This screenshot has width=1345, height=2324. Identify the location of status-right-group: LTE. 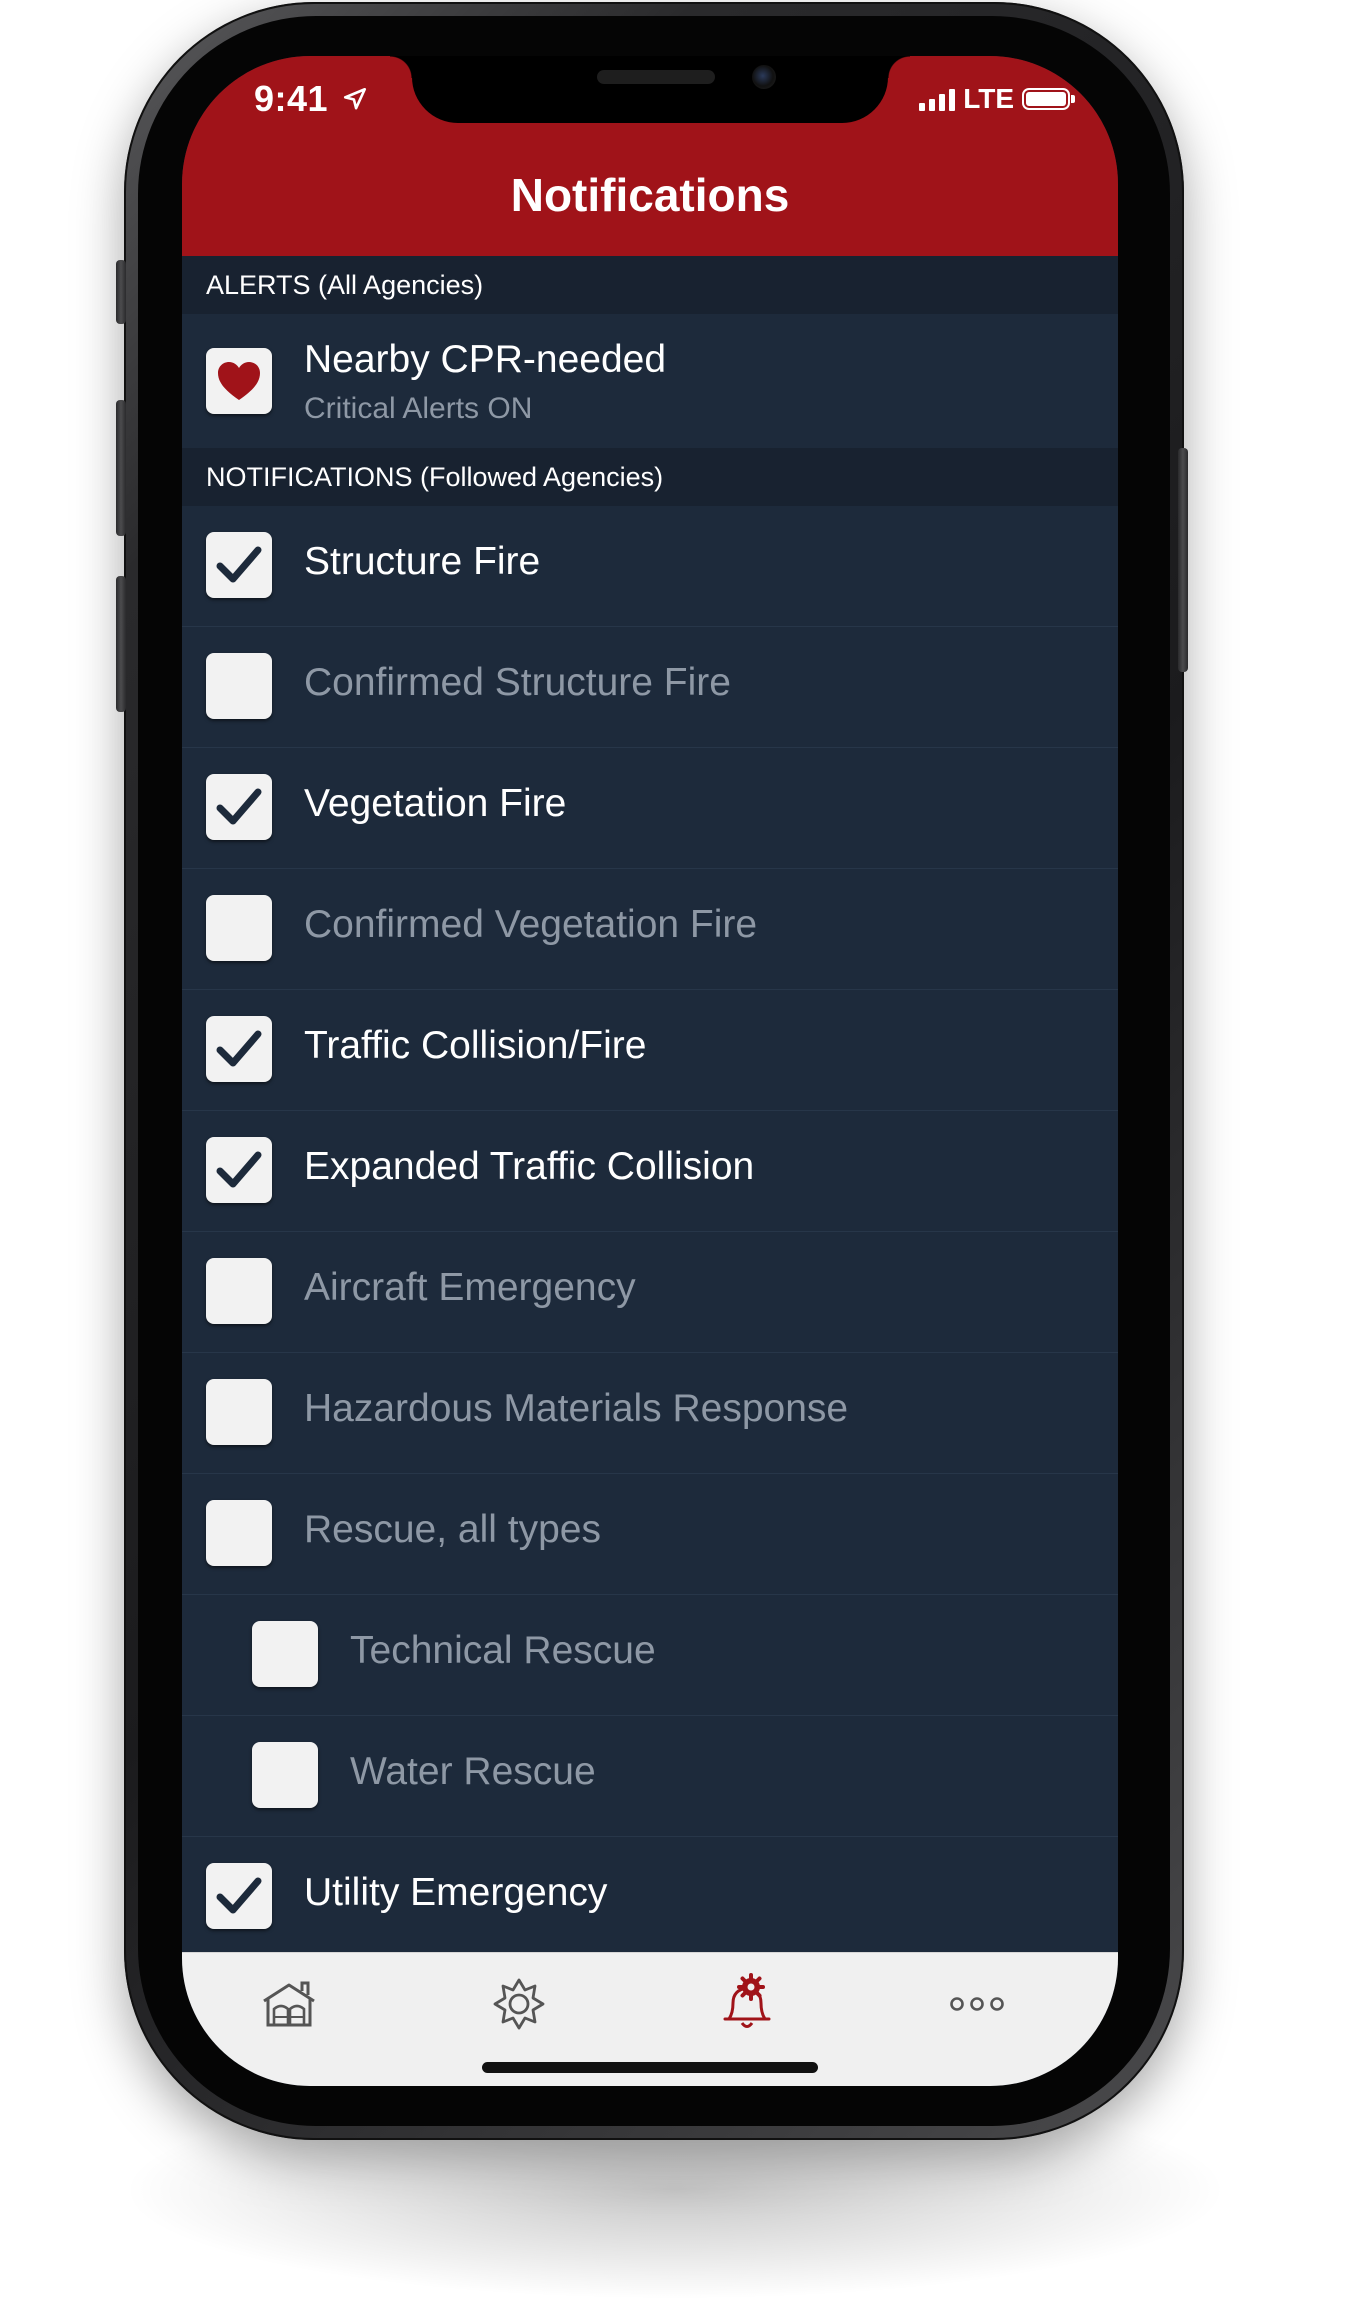
(997, 98).